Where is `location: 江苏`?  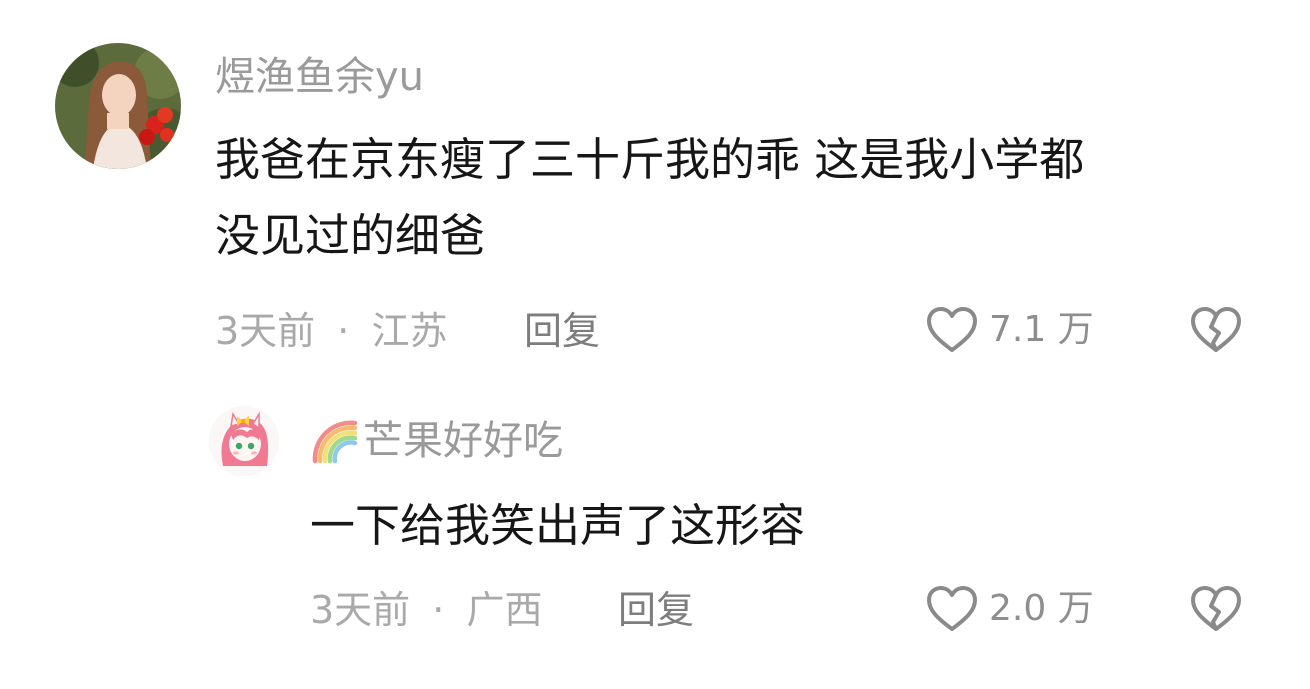 location: 江苏 is located at coordinates (409, 331).